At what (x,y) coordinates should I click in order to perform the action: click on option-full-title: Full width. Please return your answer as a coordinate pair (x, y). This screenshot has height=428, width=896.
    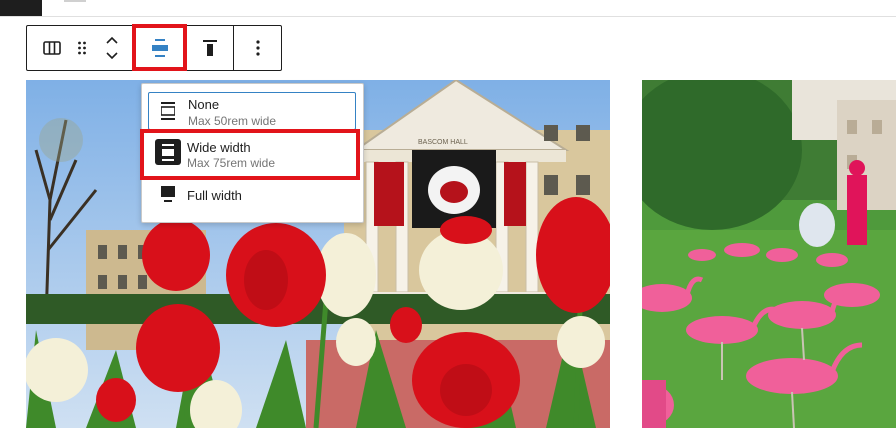
    Looking at the image, I should click on (214, 195).